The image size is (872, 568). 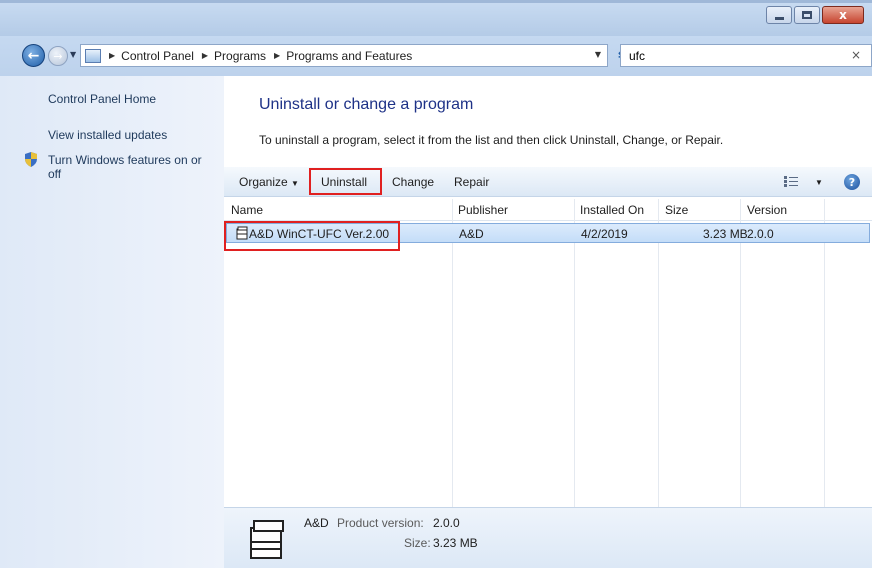 I want to click on column-header-installed-on: Installed On, so click(x=612, y=210).